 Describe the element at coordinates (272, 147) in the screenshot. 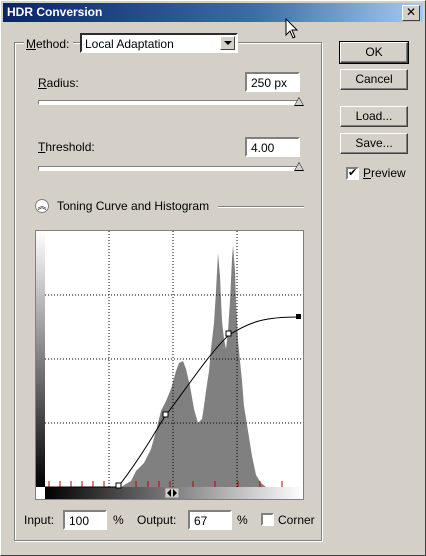

I see `threshold-input: 4.00` at that location.